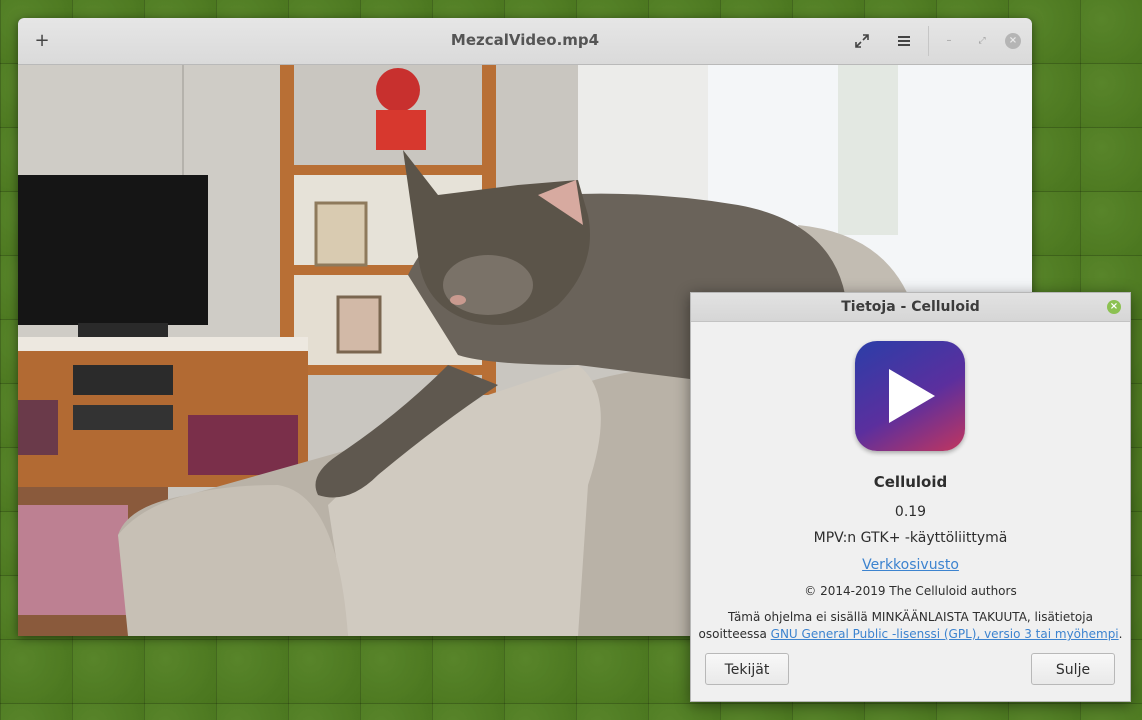 The width and height of the screenshot is (1142, 720). What do you see at coordinates (1073, 669) in the screenshot?
I see `close-dialog-button: Sulje` at bounding box center [1073, 669].